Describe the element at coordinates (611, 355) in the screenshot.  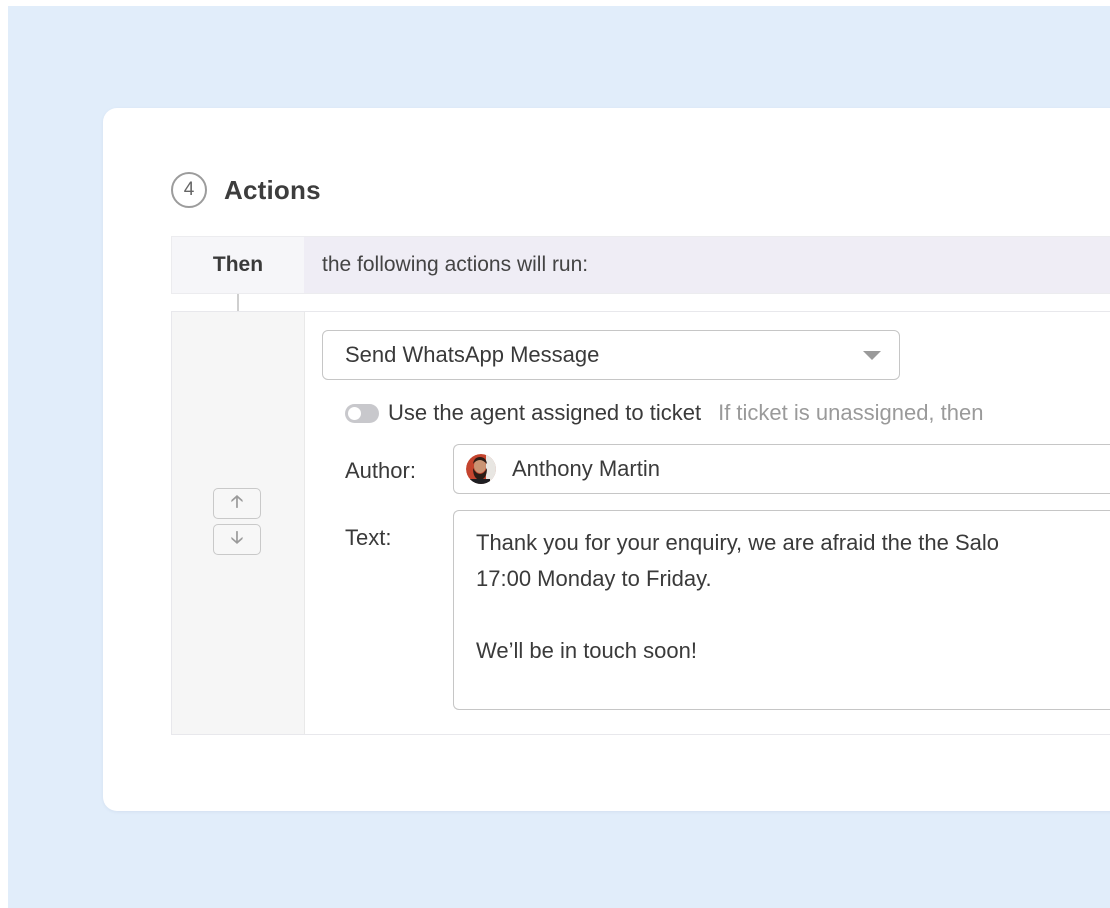
I see `action-type-select: Send WhatsApp Message` at that location.